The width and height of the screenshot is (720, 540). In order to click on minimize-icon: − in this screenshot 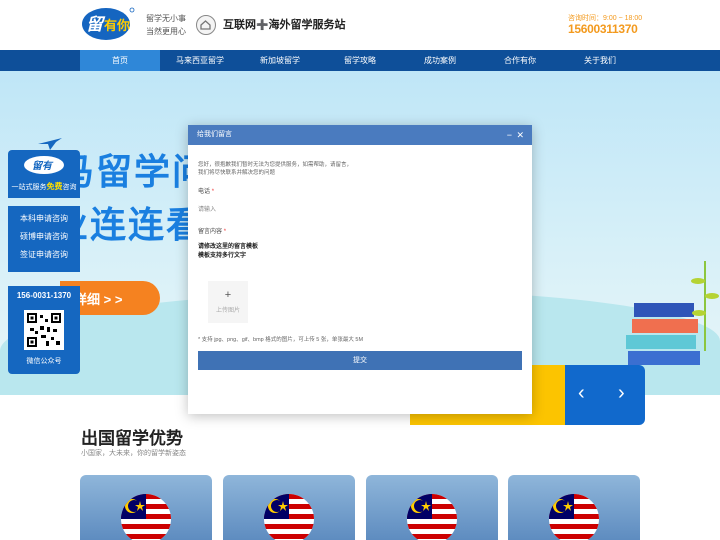, I will do `click(509, 135)`.